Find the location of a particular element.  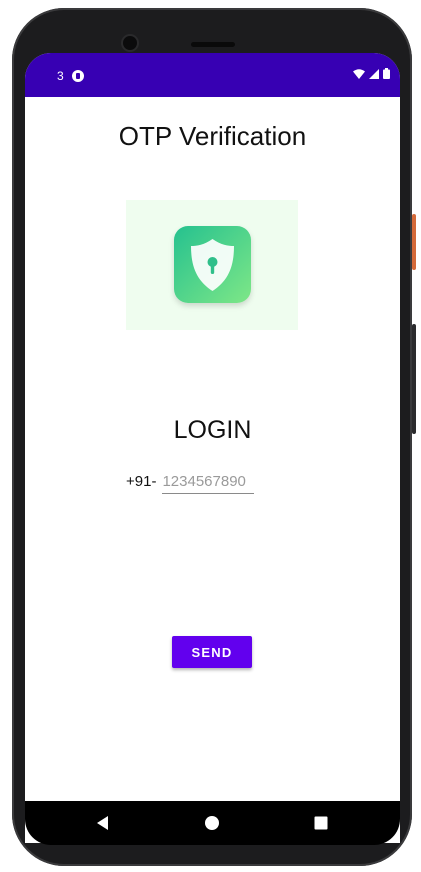

volume-button is located at coordinates (414, 379).